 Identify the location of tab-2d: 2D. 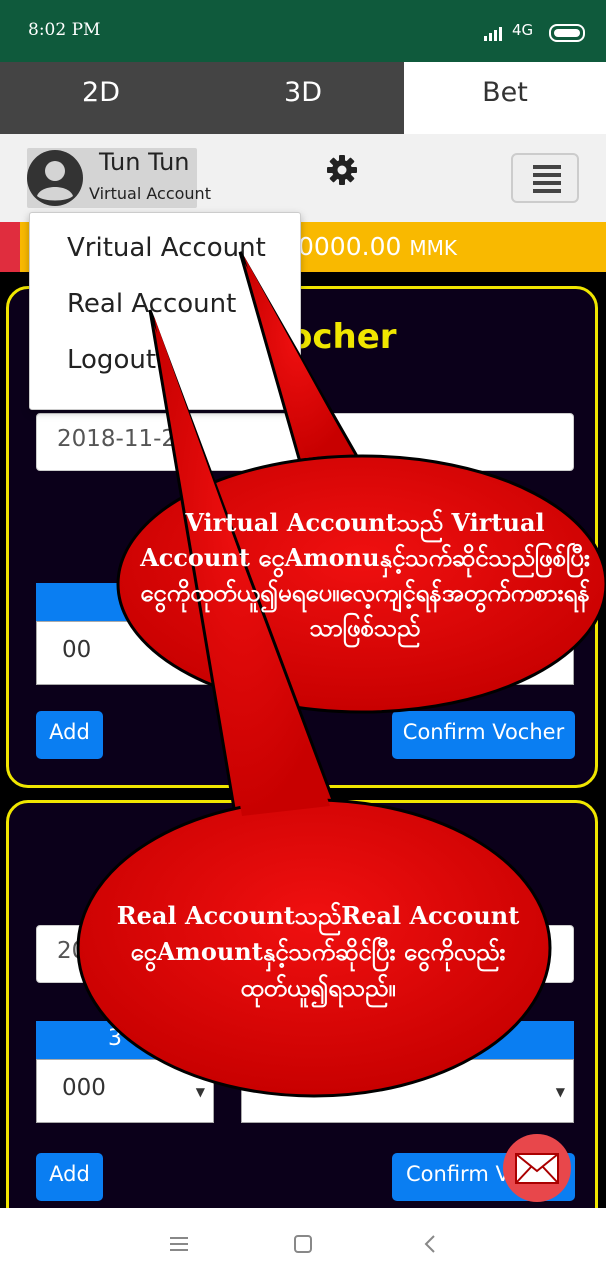
(101, 98).